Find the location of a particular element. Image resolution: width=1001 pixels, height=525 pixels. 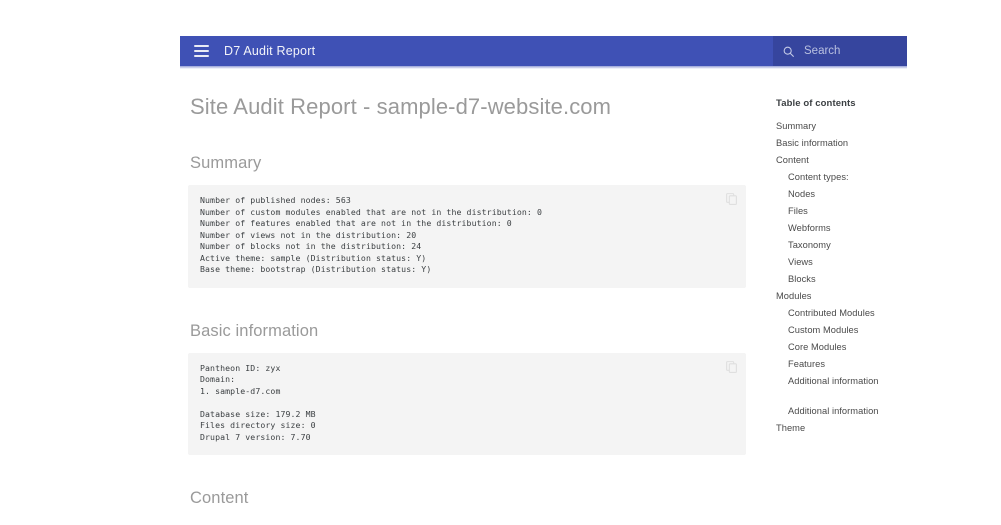

search-input: Search is located at coordinates (840, 51).